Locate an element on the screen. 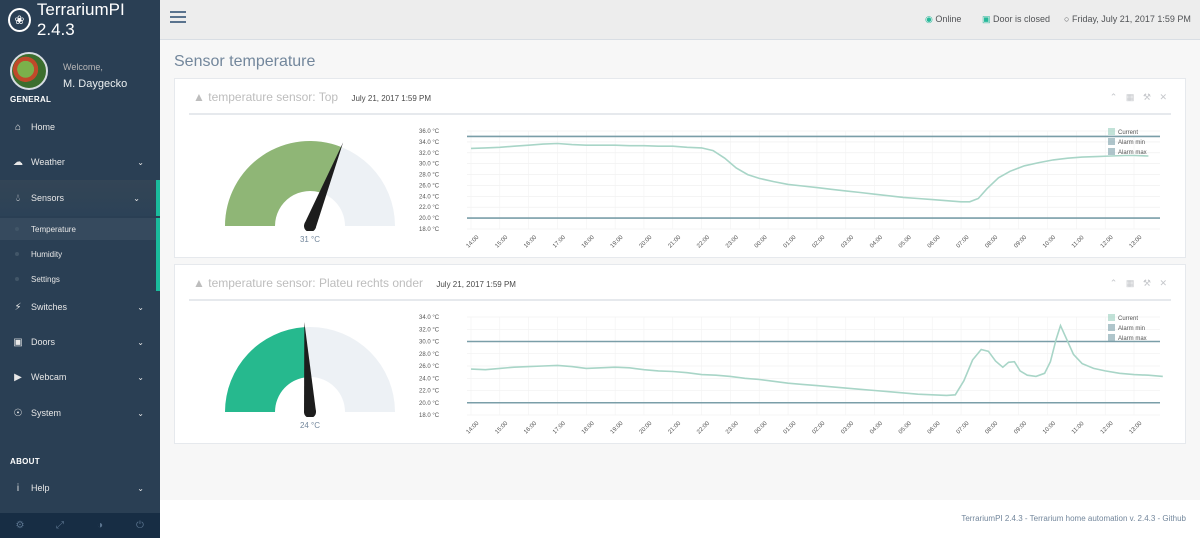 The width and height of the screenshot is (1200, 538). submenu-item-settings: Settings is located at coordinates (78, 279).